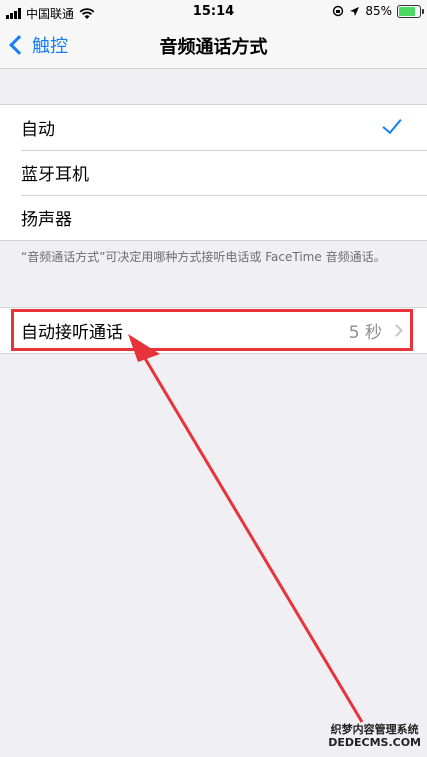 The width and height of the screenshot is (427, 757). Describe the element at coordinates (55, 175) in the screenshot. I see `option-label: 蓝牙耳机` at that location.